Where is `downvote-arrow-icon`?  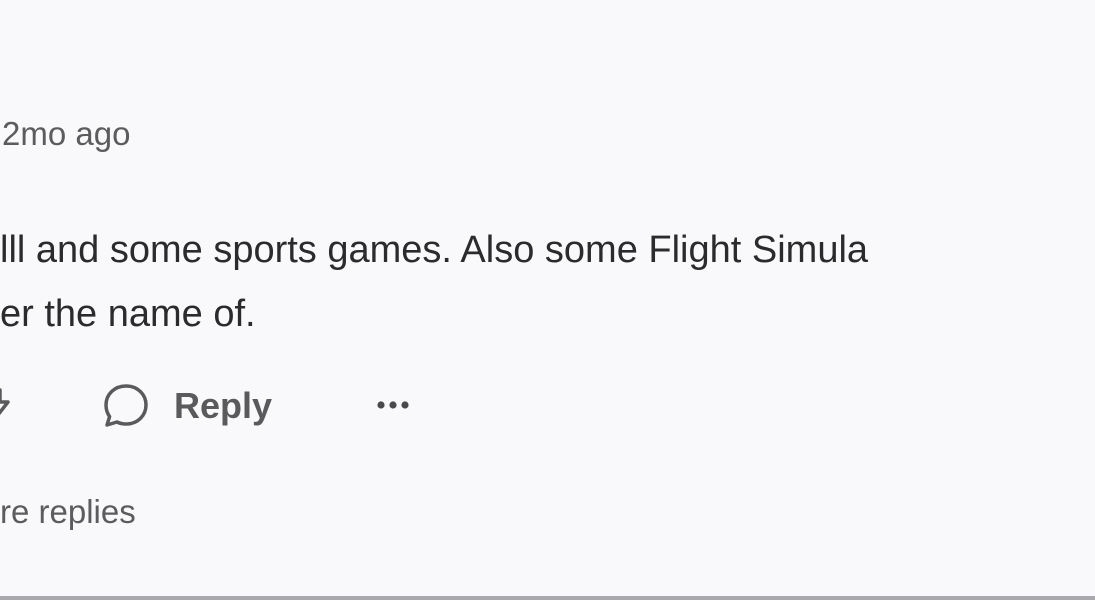 downvote-arrow-icon is located at coordinates (13, 406).